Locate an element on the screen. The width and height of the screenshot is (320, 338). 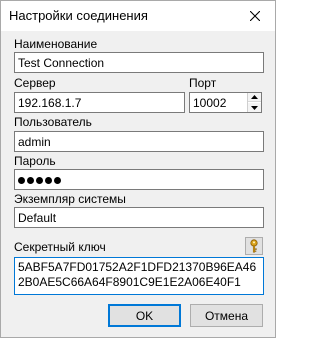
ok-button: OK is located at coordinates (144, 315).